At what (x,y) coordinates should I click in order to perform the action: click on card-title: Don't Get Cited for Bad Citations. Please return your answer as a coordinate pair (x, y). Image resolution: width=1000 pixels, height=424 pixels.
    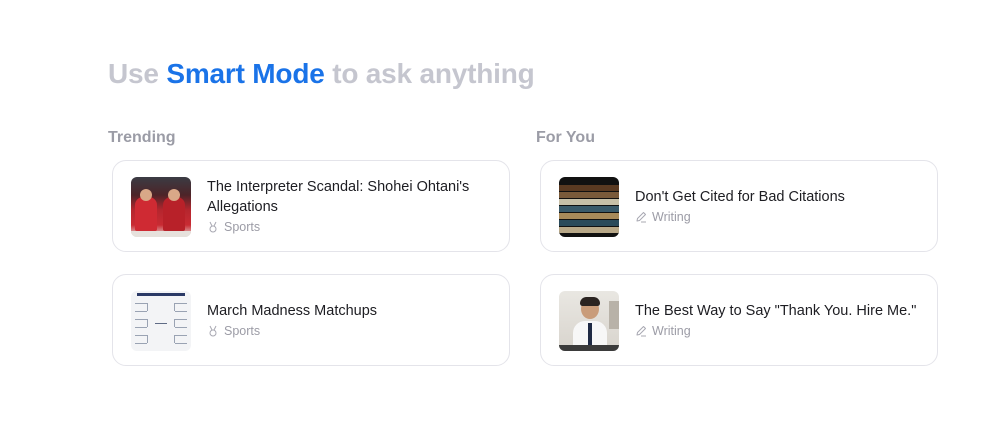
    Looking at the image, I should click on (740, 197).